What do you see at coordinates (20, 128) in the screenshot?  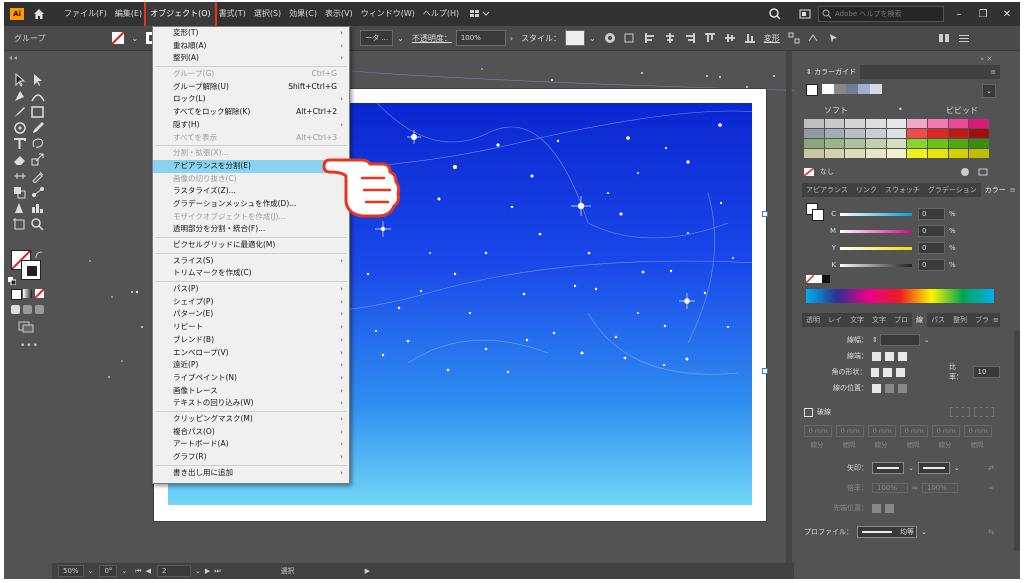 I see `rotate-tool-icon` at bounding box center [20, 128].